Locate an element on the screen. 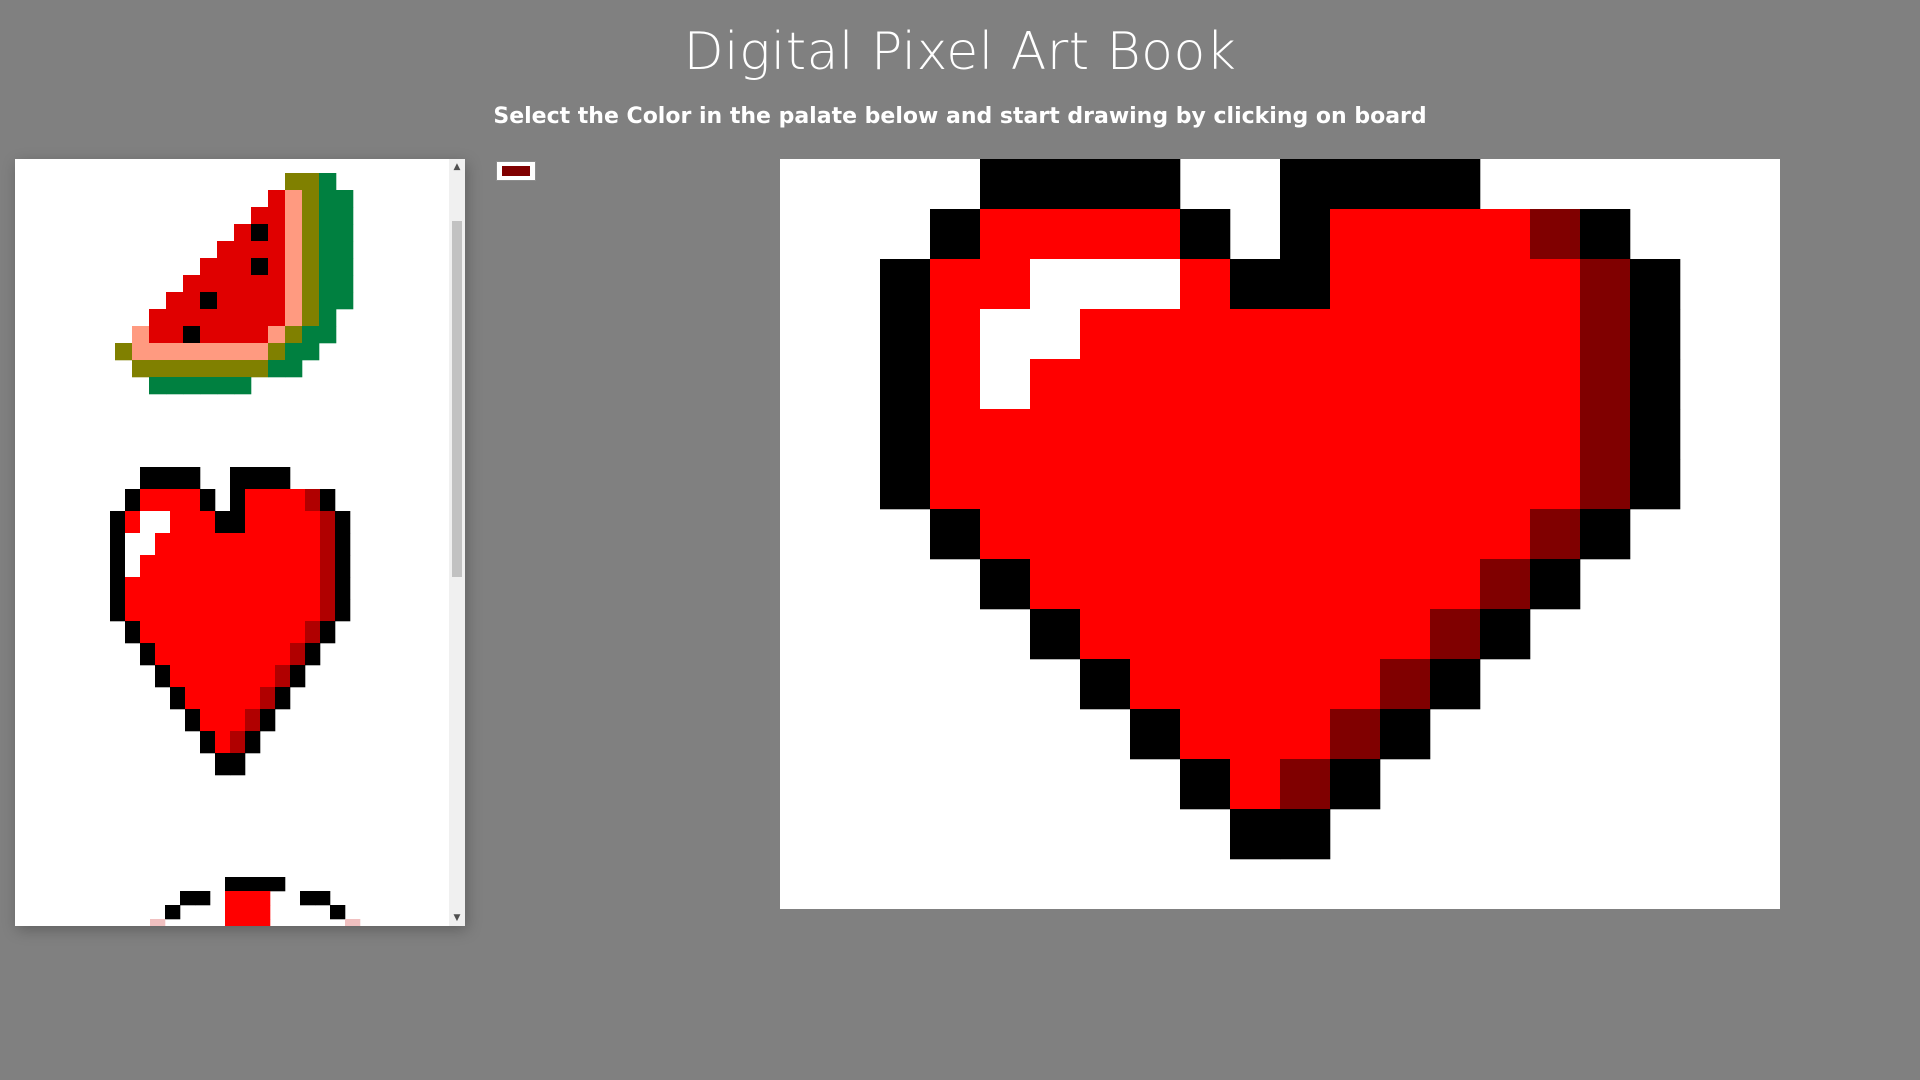 The width and height of the screenshot is (1920, 1080). gallery-item-watermelon is located at coordinates (241, 293).